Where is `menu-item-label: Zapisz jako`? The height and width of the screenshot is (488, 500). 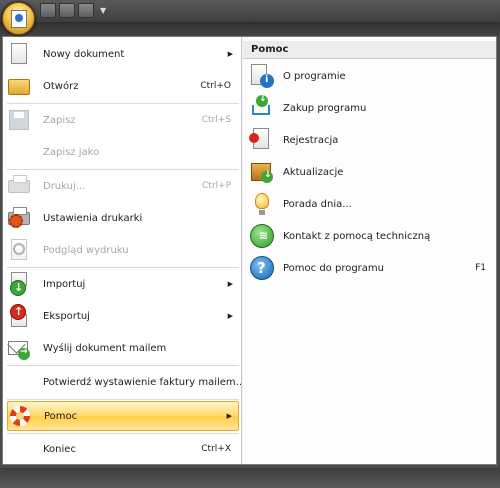 menu-item-label: Zapisz jako is located at coordinates (71, 152).